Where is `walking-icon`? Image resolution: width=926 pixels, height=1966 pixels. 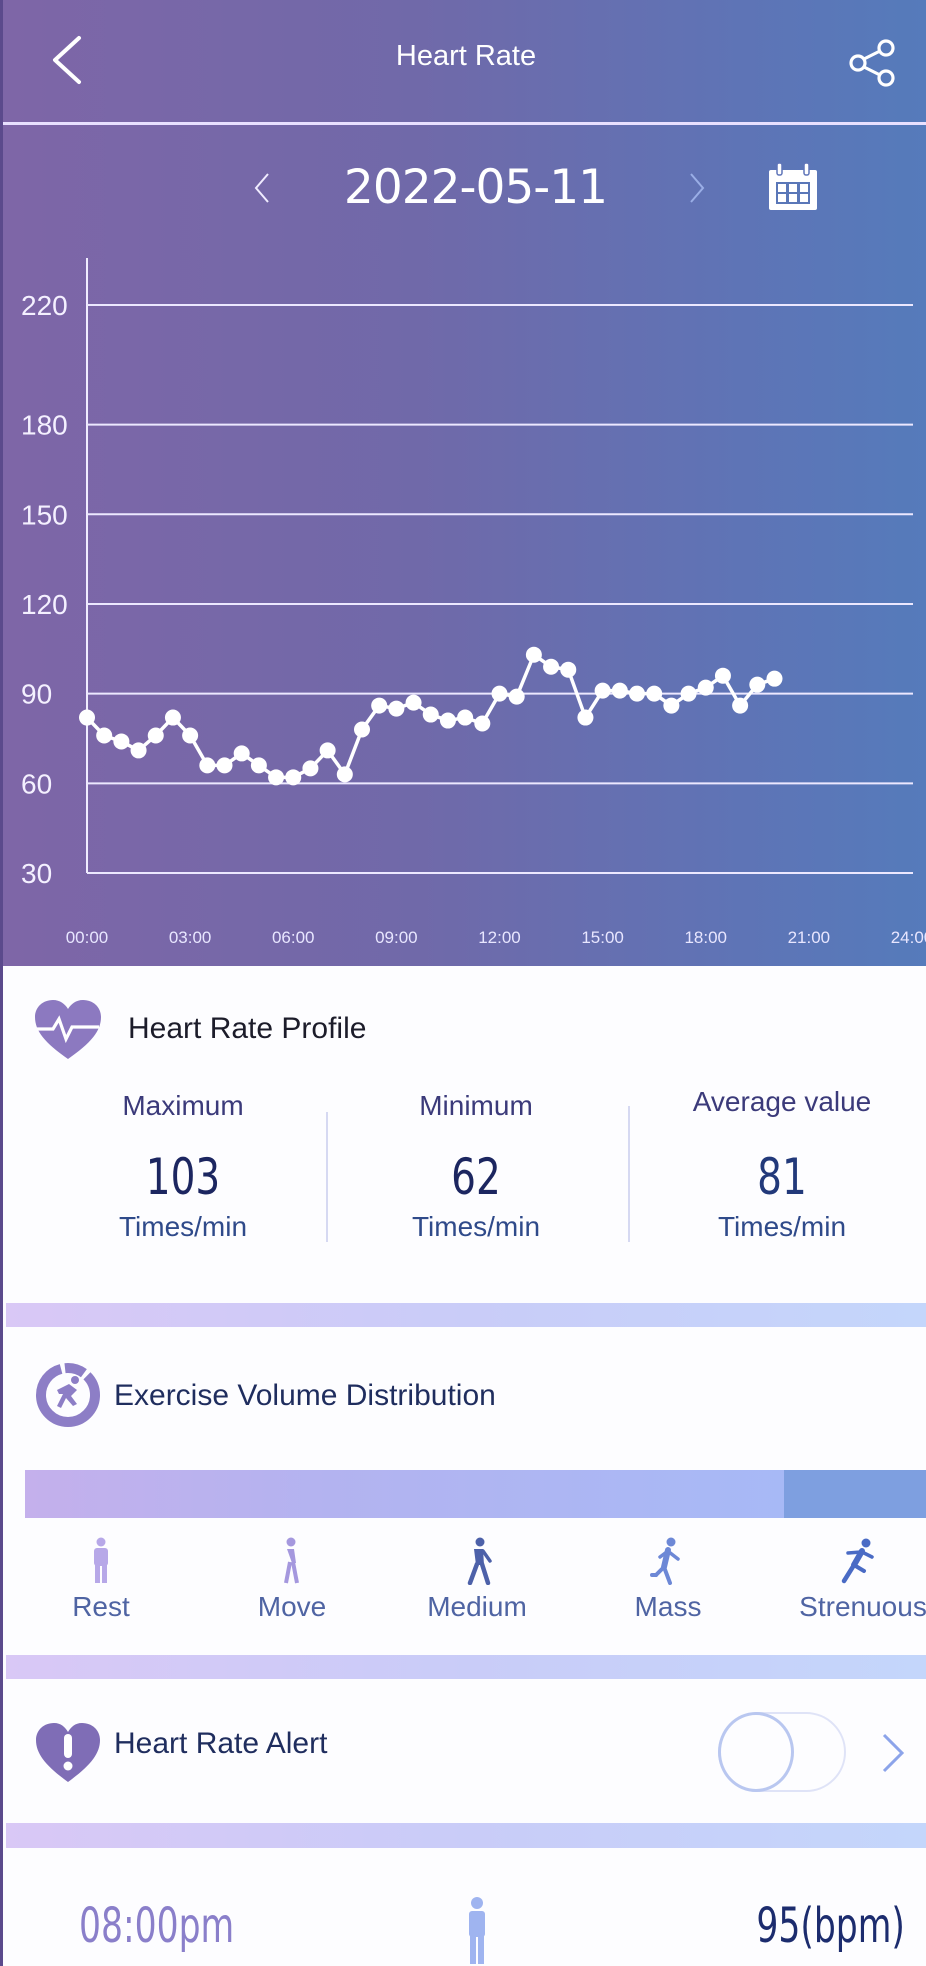 walking-icon is located at coordinates (479, 1561).